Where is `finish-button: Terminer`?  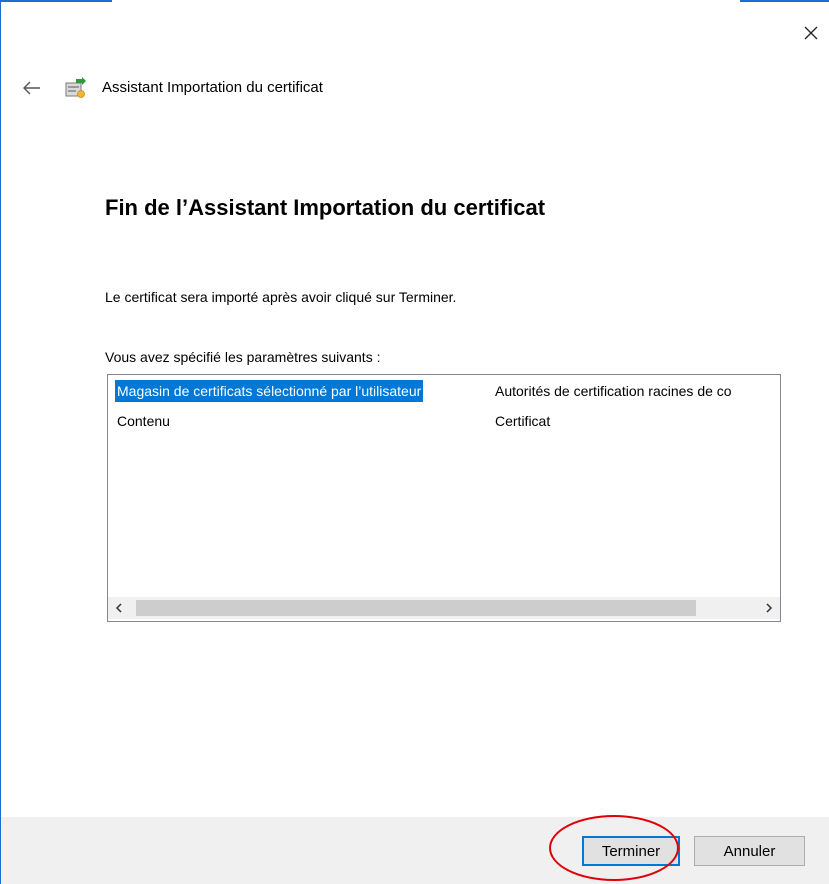 finish-button: Terminer is located at coordinates (631, 851).